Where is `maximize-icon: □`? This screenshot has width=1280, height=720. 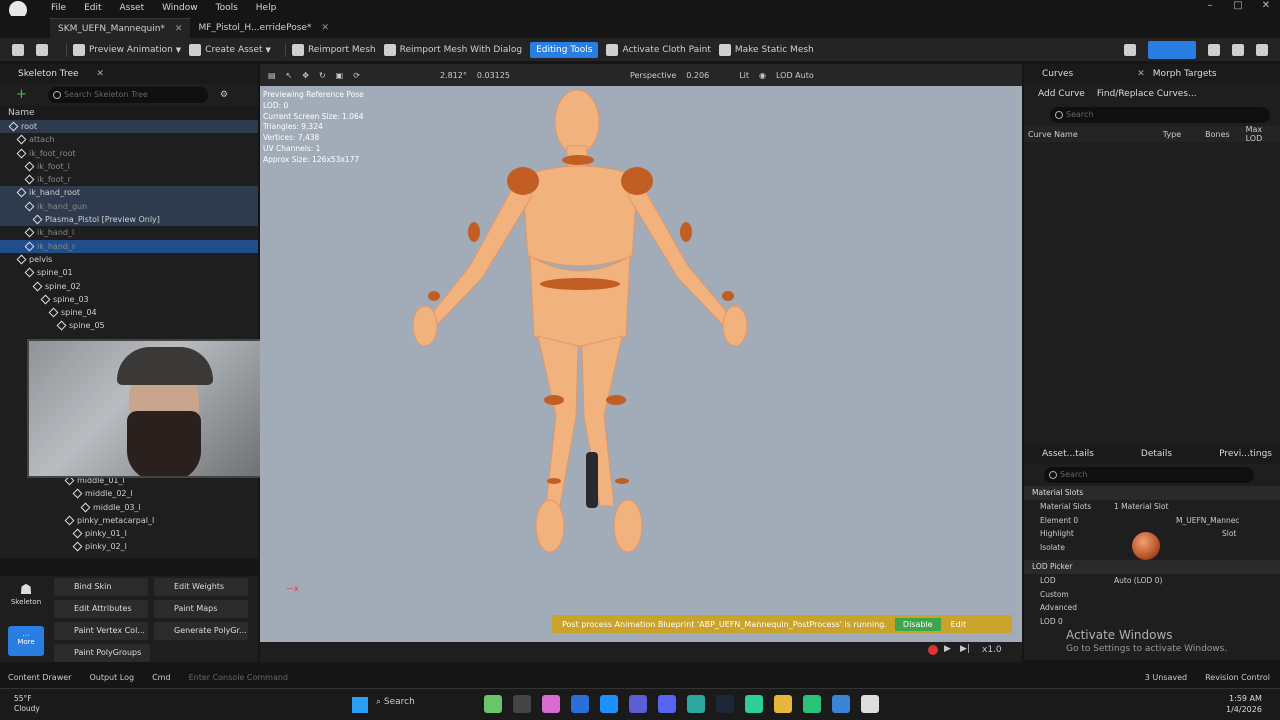 maximize-icon: □ is located at coordinates (1238, 5).